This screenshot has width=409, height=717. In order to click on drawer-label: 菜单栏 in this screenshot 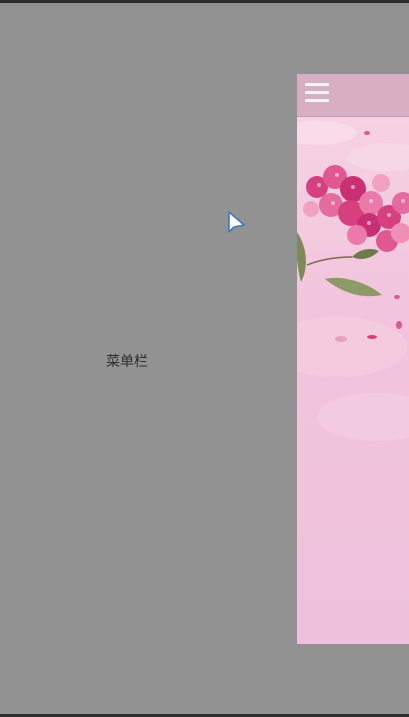, I will do `click(127, 362)`.